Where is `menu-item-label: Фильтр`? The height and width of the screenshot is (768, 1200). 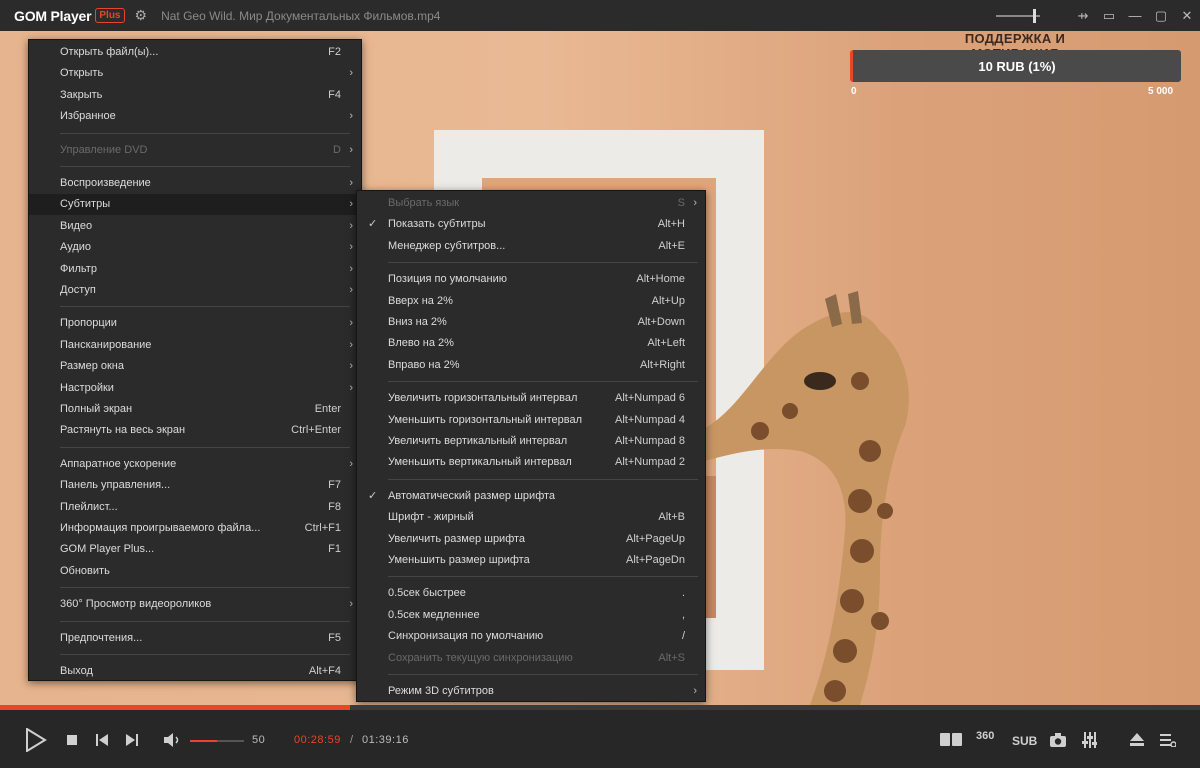
menu-item-label: Фильтр is located at coordinates (78, 268).